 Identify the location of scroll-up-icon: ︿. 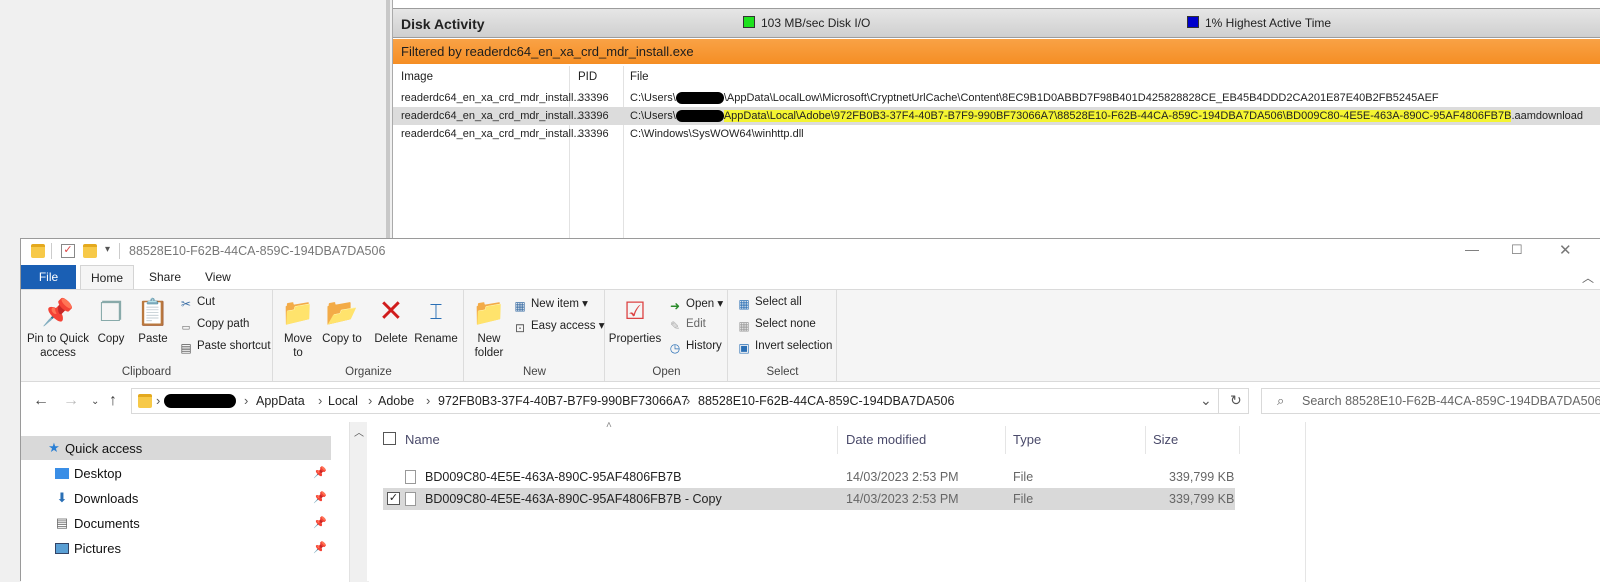
(359, 431).